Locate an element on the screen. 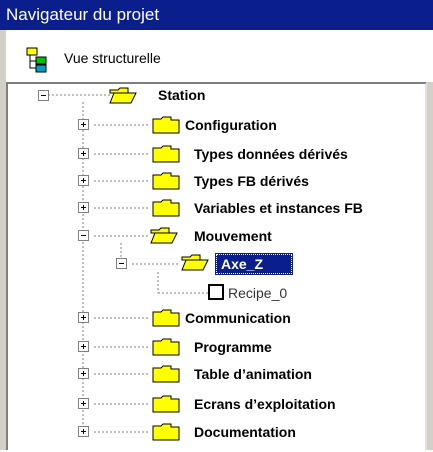  structure-view-icon is located at coordinates (37, 60).